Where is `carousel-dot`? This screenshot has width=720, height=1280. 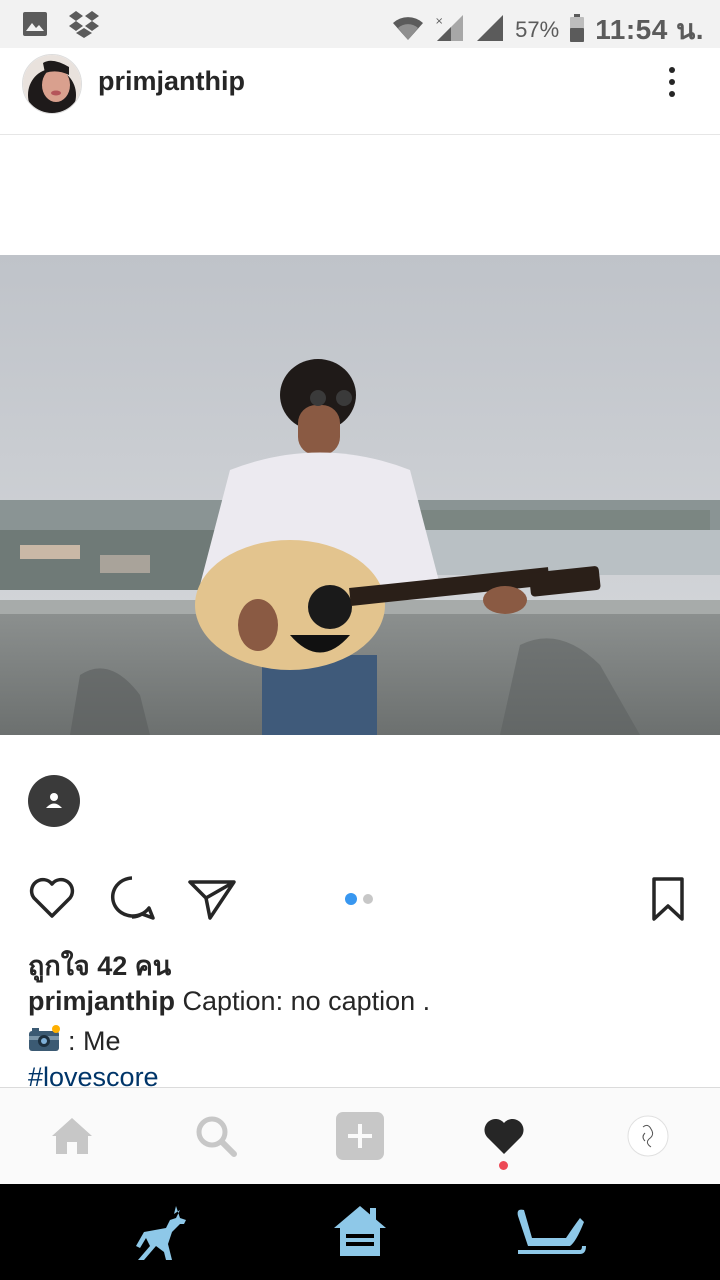 carousel-dot is located at coordinates (368, 899).